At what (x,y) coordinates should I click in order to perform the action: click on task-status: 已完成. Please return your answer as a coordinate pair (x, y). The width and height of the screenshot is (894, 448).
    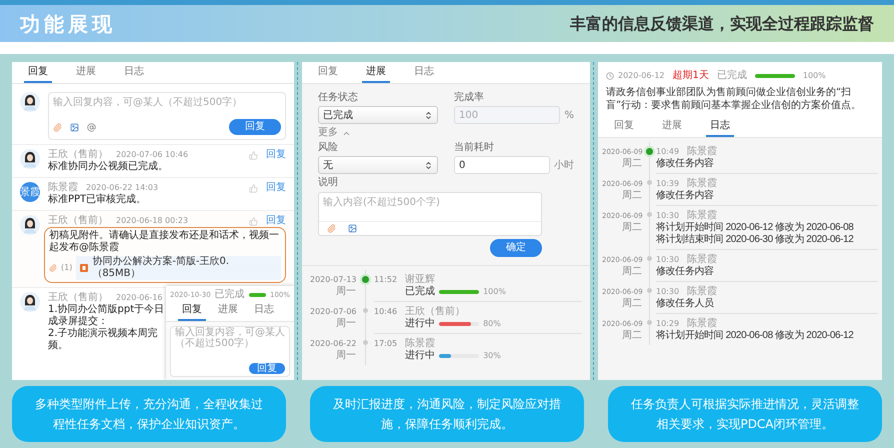
    Looking at the image, I should click on (731, 76).